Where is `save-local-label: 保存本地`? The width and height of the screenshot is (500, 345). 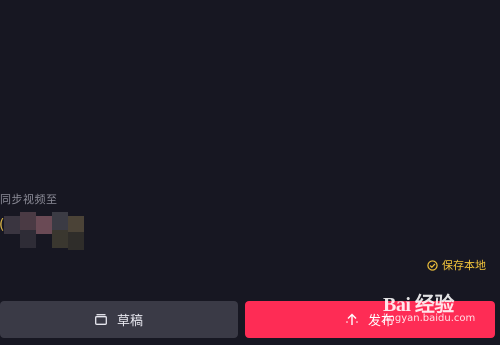 save-local-label: 保存本地 is located at coordinates (464, 265).